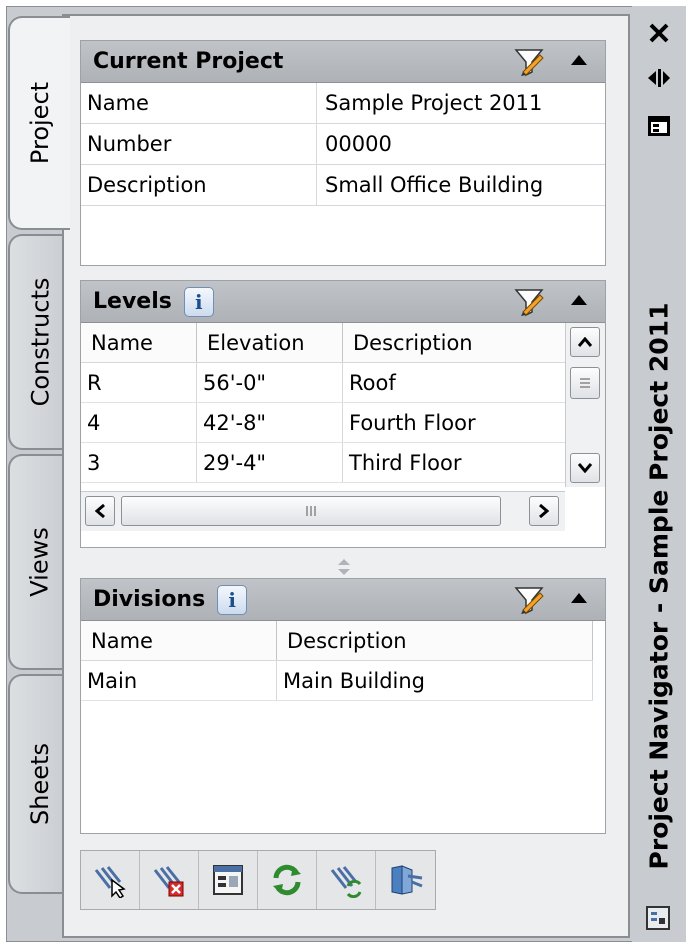 Image resolution: width=687 pixels, height=944 pixels. I want to click on open-folder-icon, so click(407, 880).